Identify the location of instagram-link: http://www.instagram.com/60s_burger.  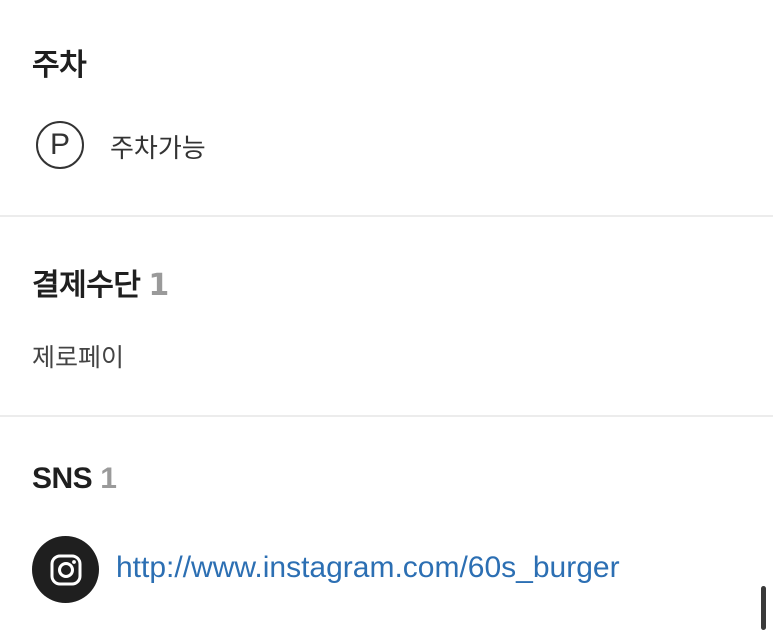
(368, 568).